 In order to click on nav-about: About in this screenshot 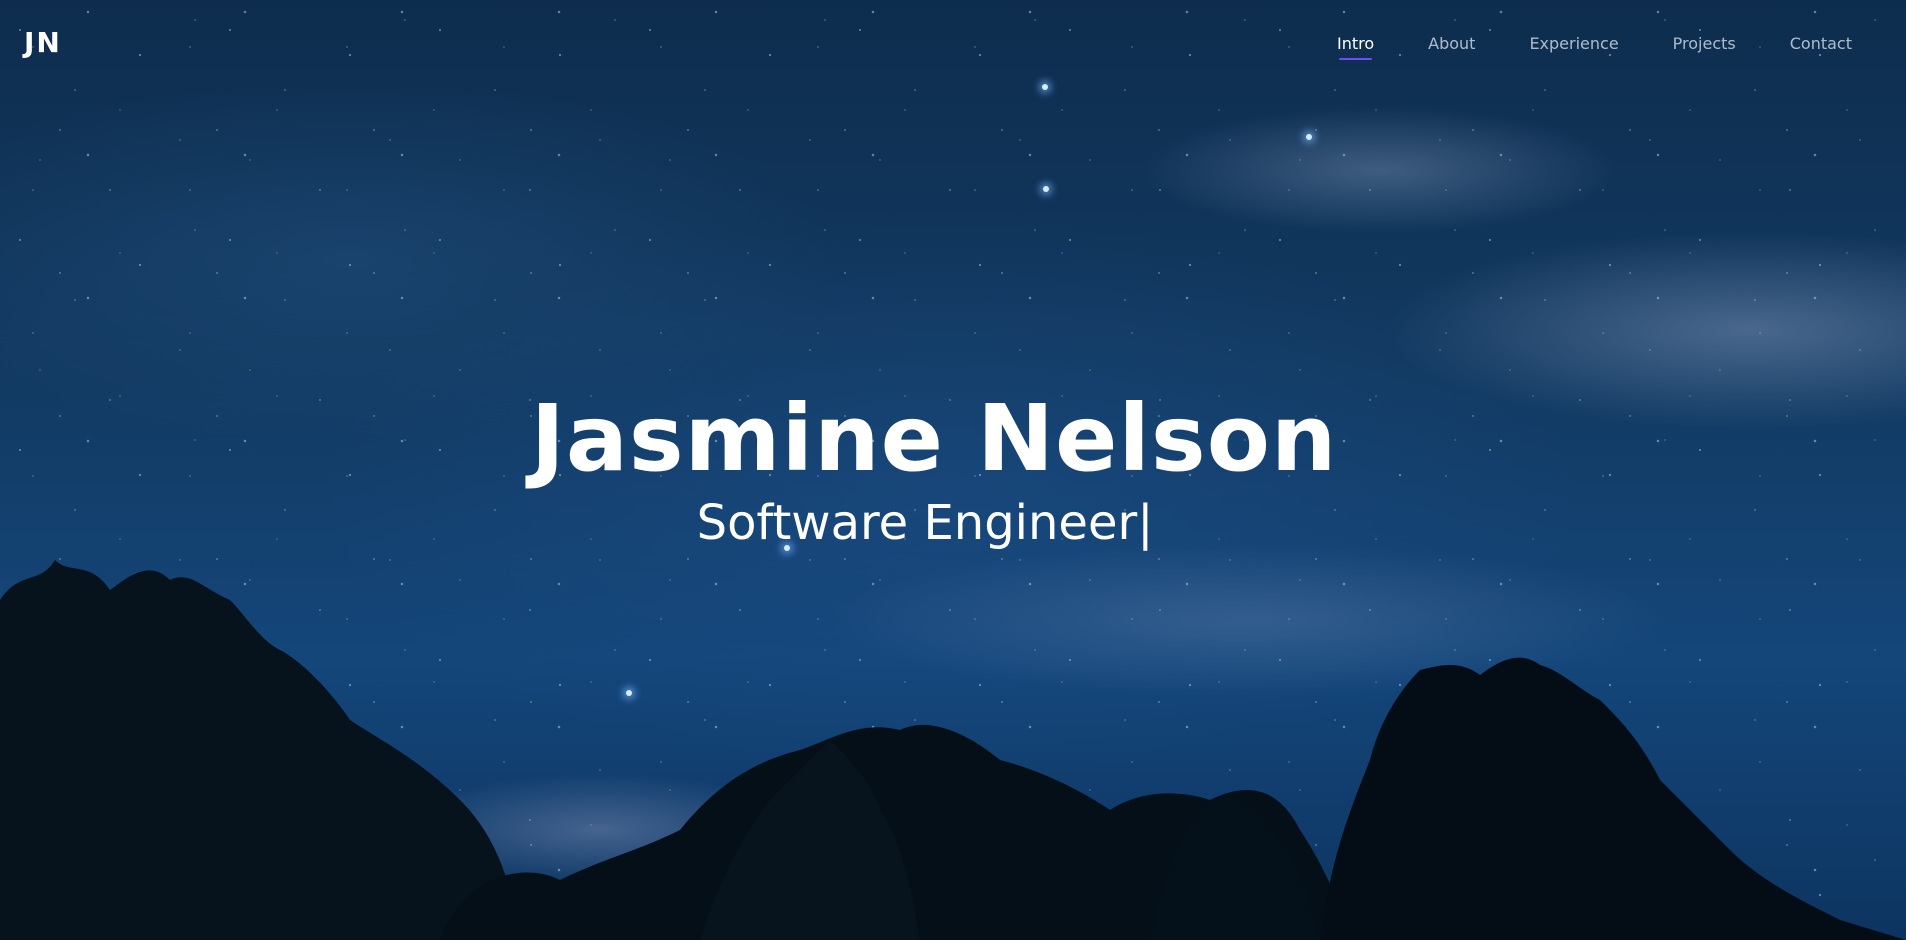, I will do `click(1451, 43)`.